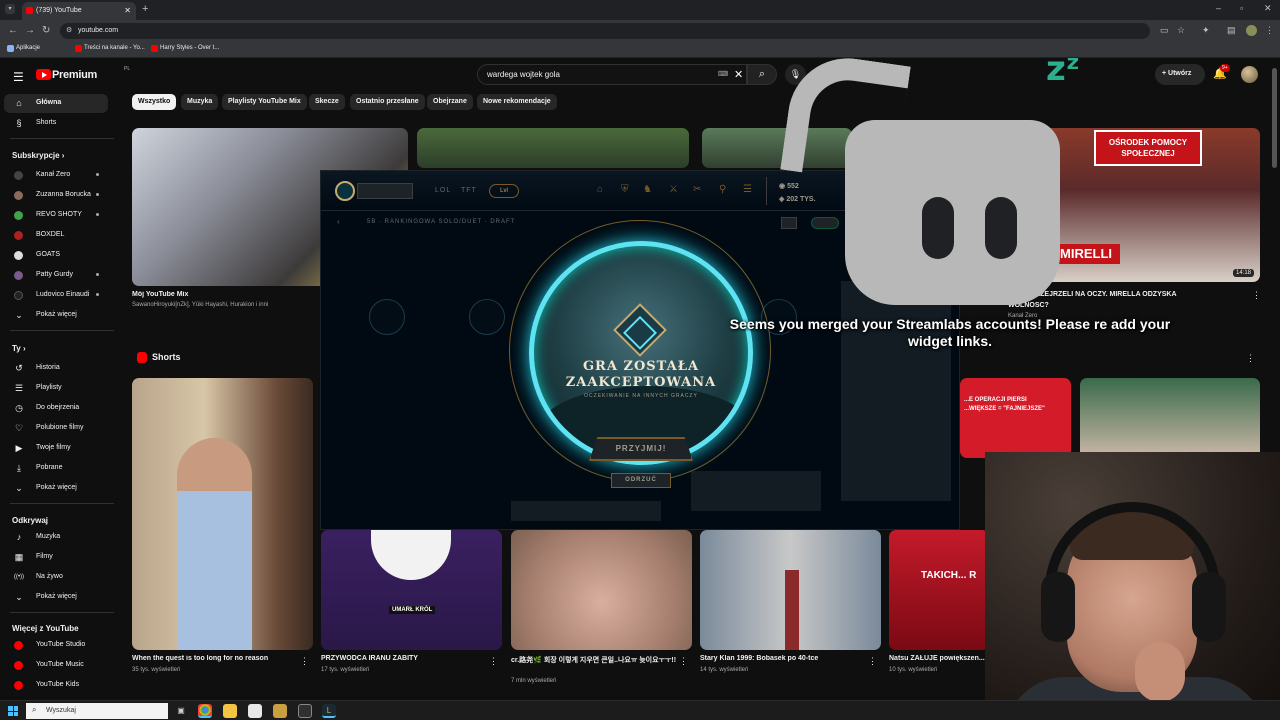 This screenshot has height=720, width=1280. What do you see at coordinates (1206, 30) in the screenshot?
I see `extensions-icon: ✦` at bounding box center [1206, 30].